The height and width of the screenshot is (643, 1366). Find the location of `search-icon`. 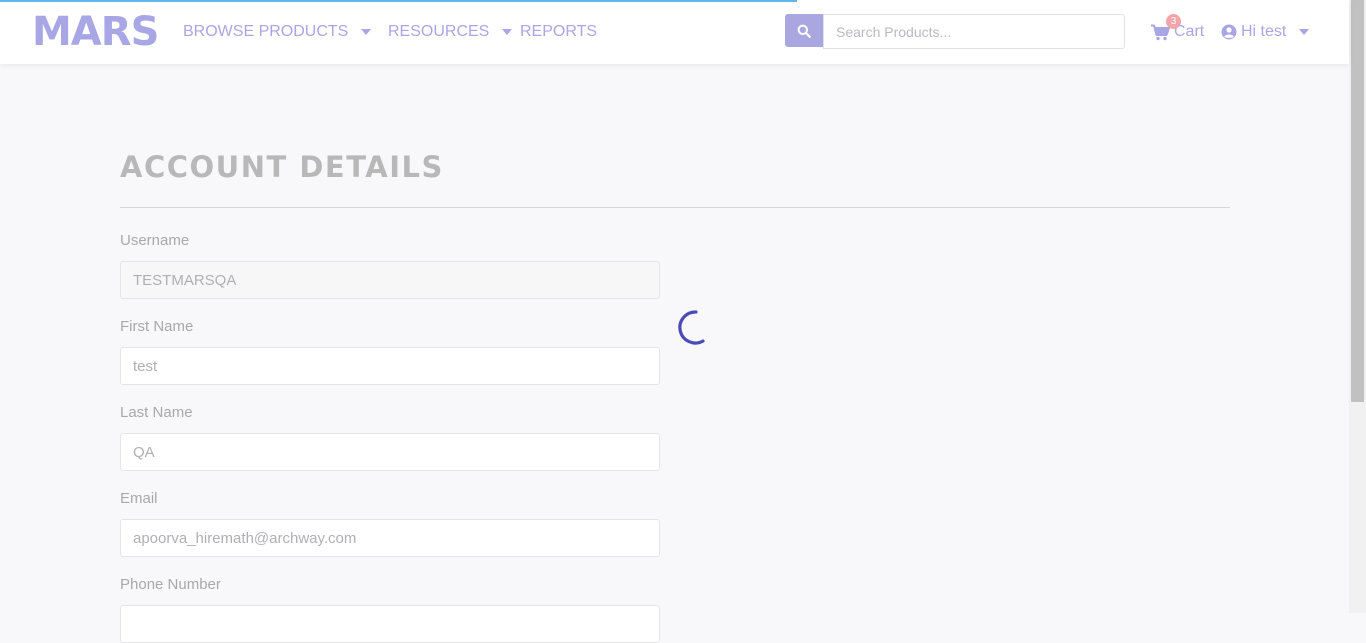

search-icon is located at coordinates (804, 31).